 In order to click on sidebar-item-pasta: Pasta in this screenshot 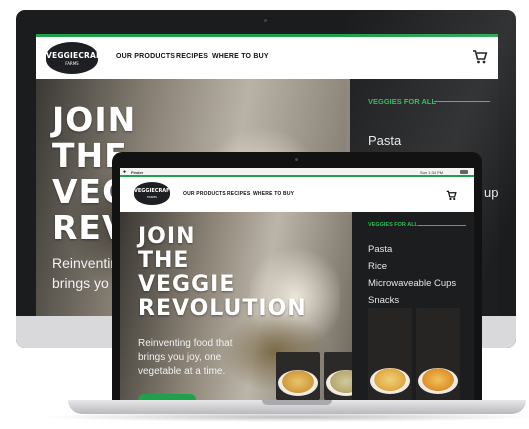, I will do `click(380, 249)`.